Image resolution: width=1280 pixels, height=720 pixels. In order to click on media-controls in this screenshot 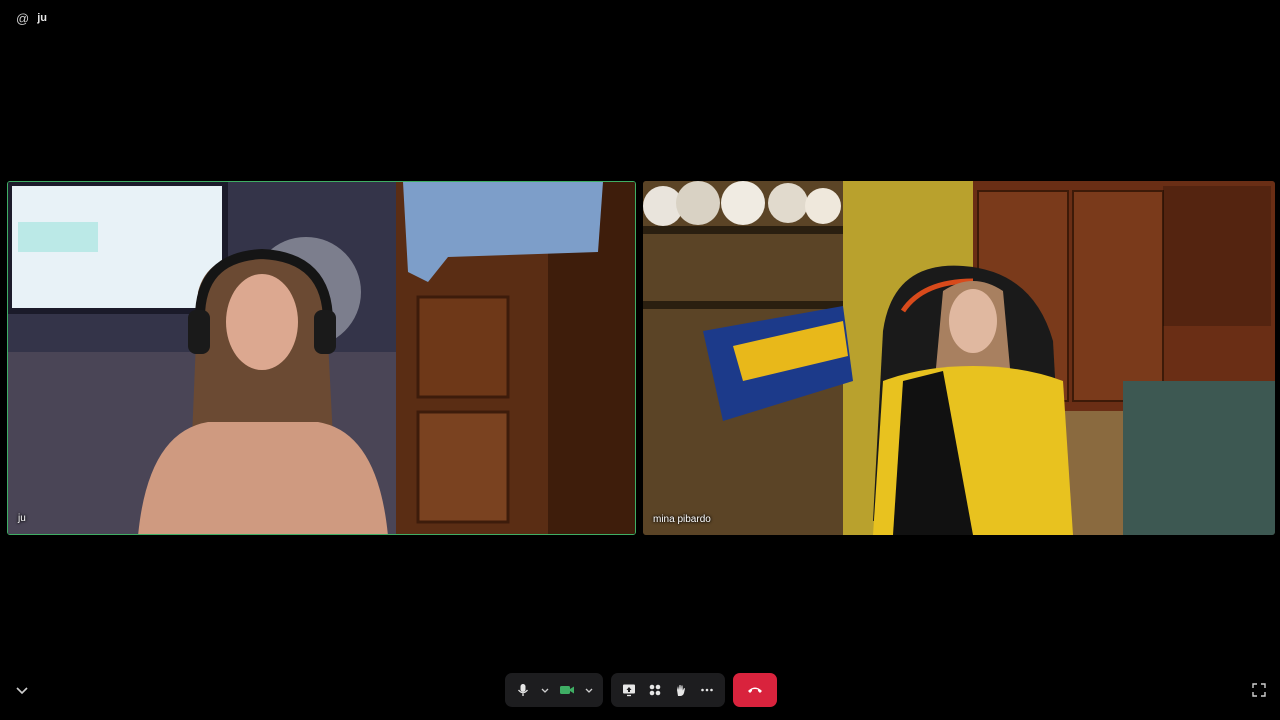, I will do `click(554, 690)`.